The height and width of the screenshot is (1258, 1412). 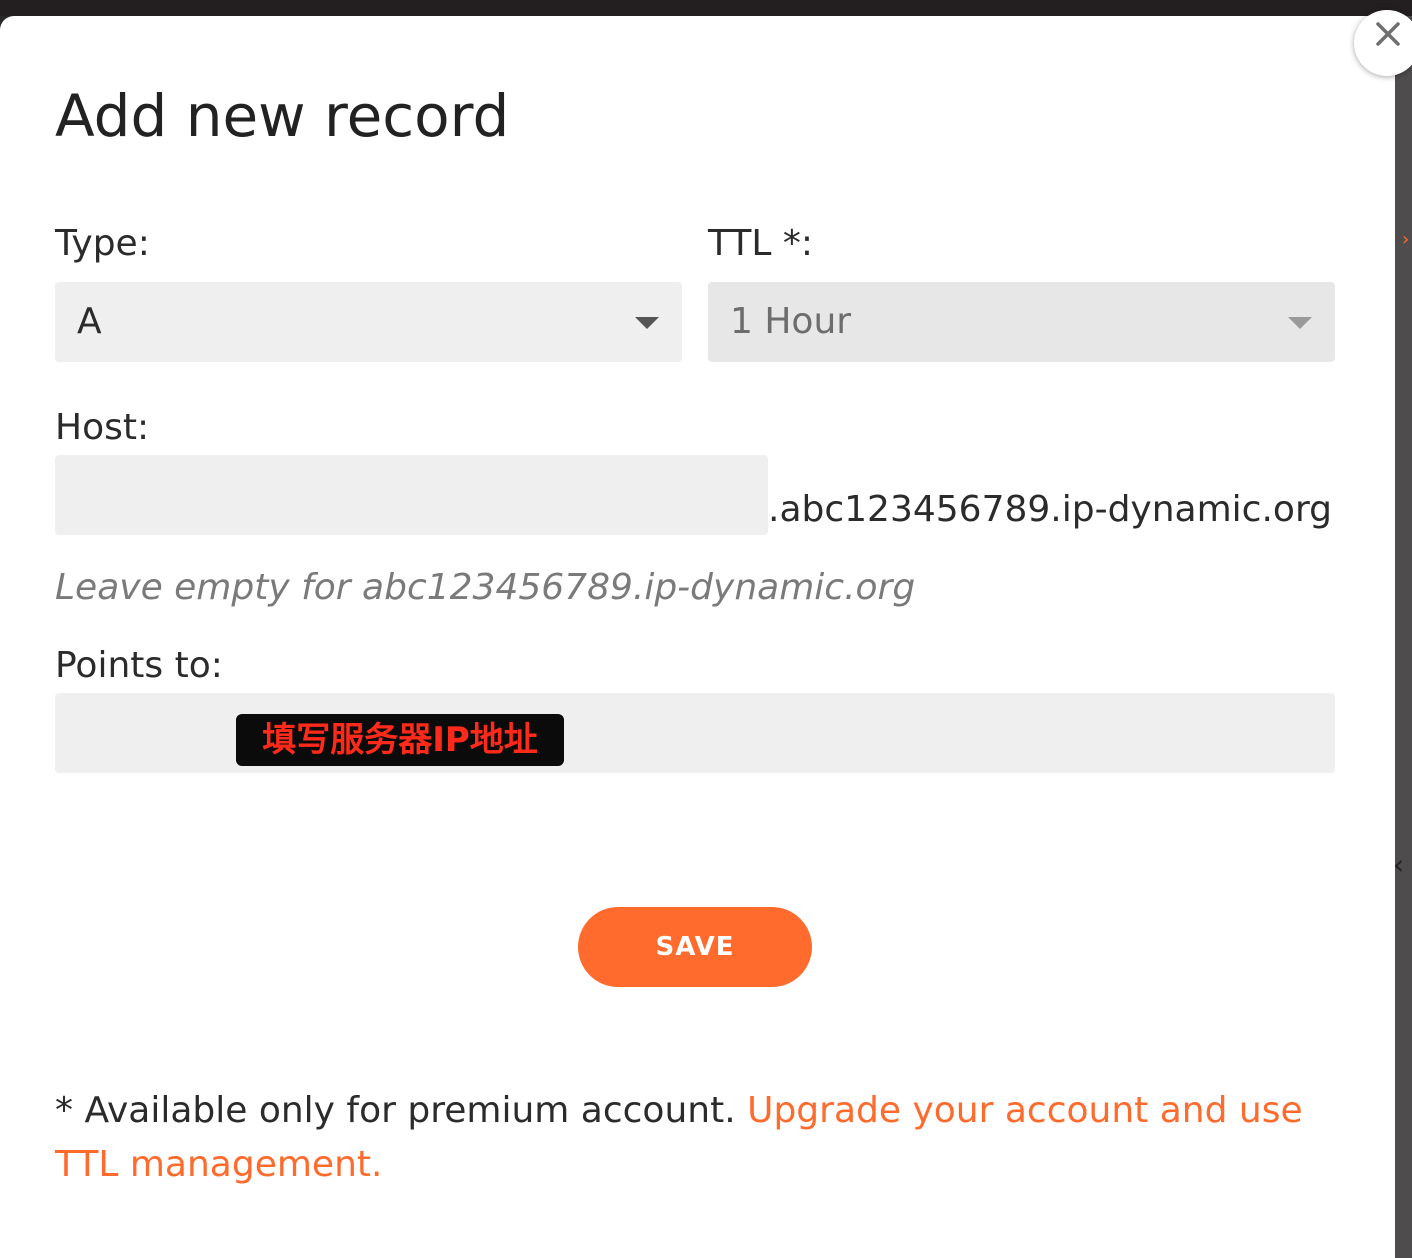 I want to click on ttl-label: TTL *:, so click(x=760, y=243).